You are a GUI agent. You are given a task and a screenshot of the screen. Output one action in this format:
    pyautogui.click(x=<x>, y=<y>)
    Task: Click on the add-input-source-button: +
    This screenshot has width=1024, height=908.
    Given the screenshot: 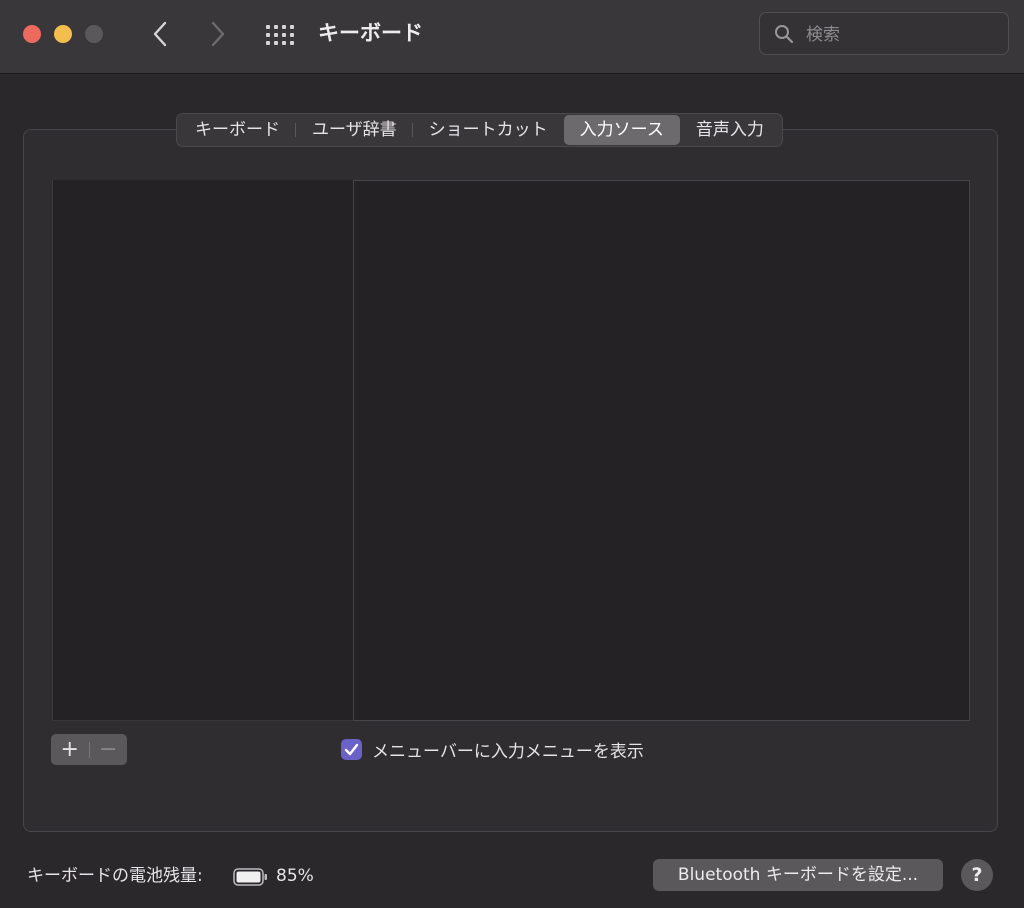 What is the action you would take?
    pyautogui.click(x=70, y=749)
    